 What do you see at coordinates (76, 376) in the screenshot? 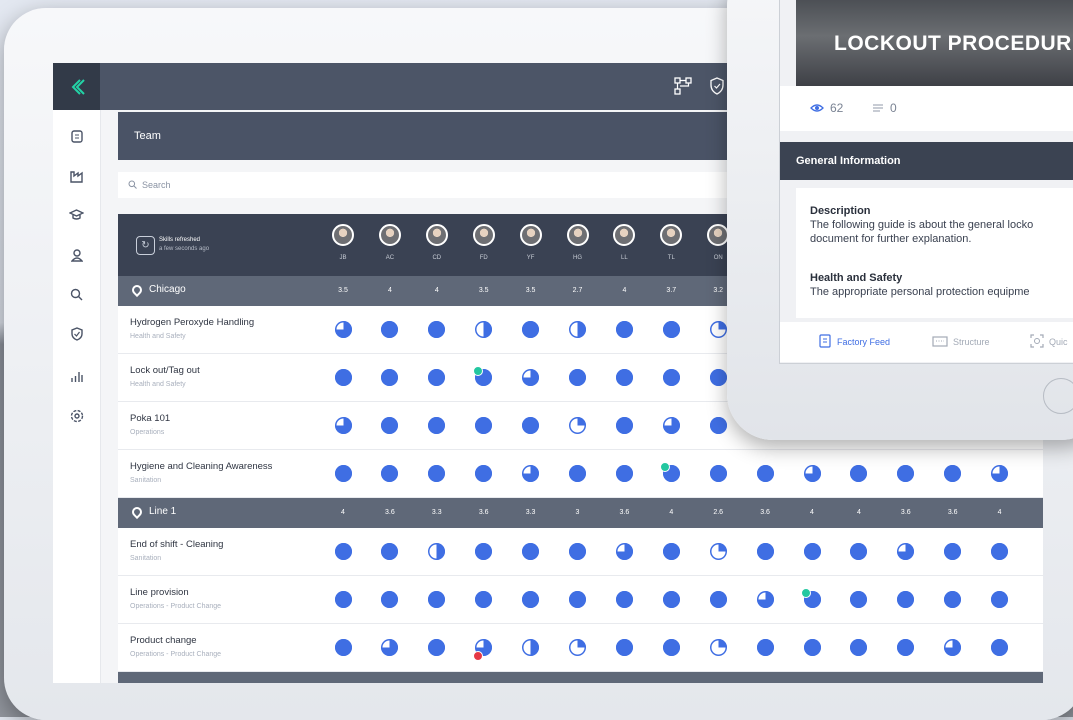
I see `bar-chart-icon` at bounding box center [76, 376].